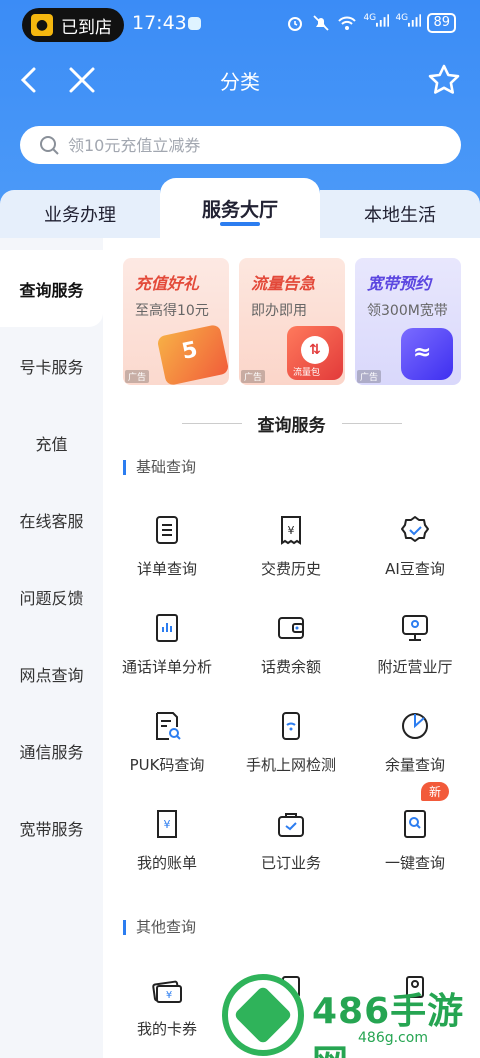 The image size is (480, 1058). Describe the element at coordinates (291, 423) in the screenshot. I see `section-title: 查询服务` at that location.